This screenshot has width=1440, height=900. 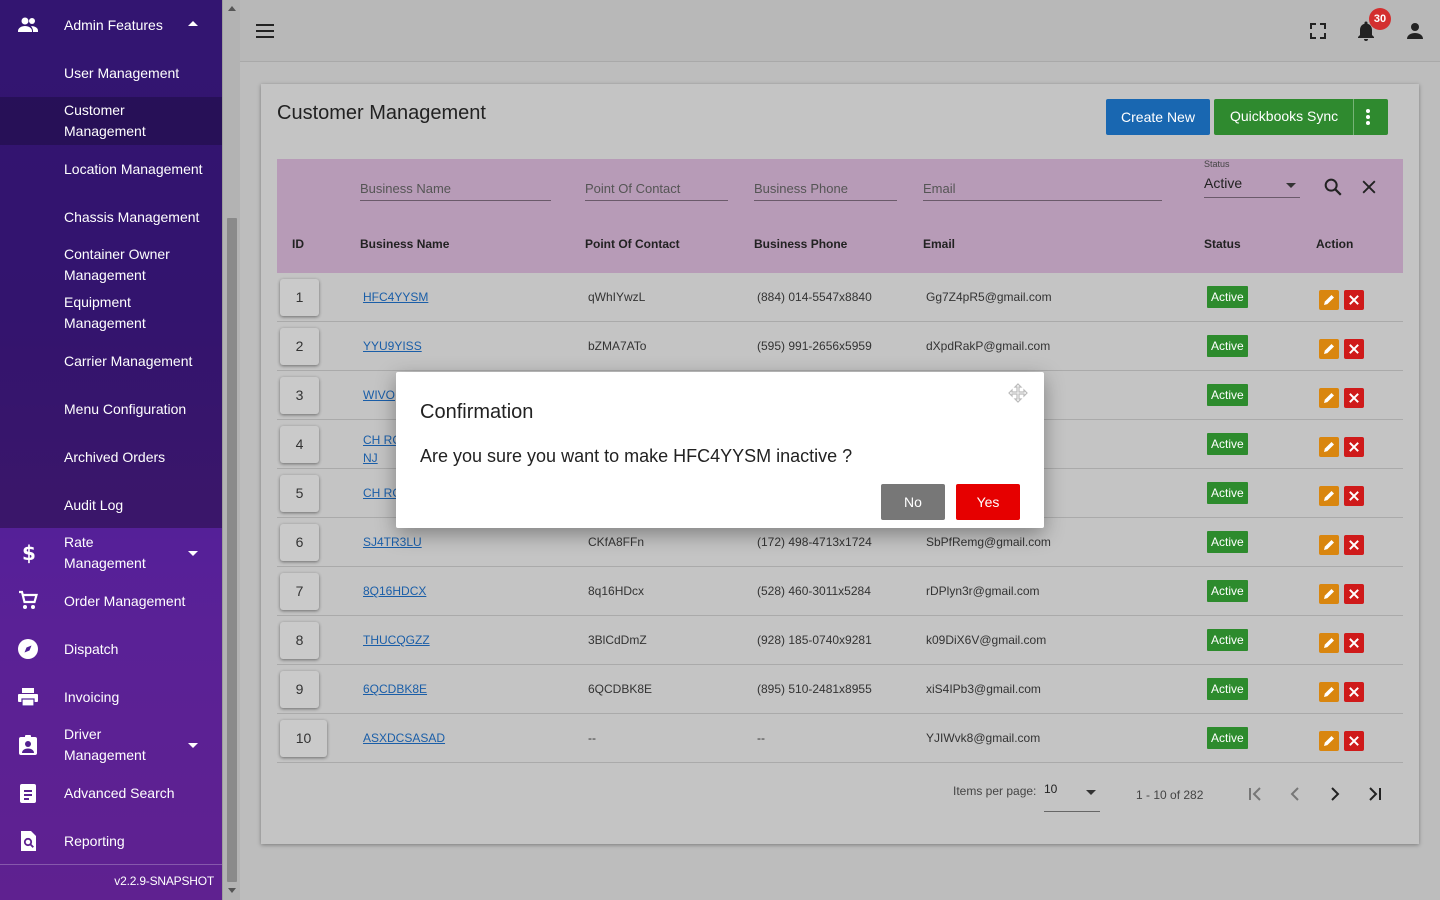 What do you see at coordinates (988, 502) in the screenshot?
I see `yes-button: Yes` at bounding box center [988, 502].